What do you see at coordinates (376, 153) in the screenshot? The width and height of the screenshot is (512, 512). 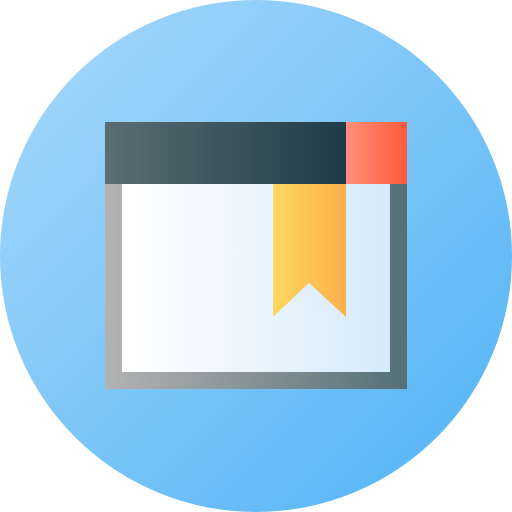 I see `window-close-button` at bounding box center [376, 153].